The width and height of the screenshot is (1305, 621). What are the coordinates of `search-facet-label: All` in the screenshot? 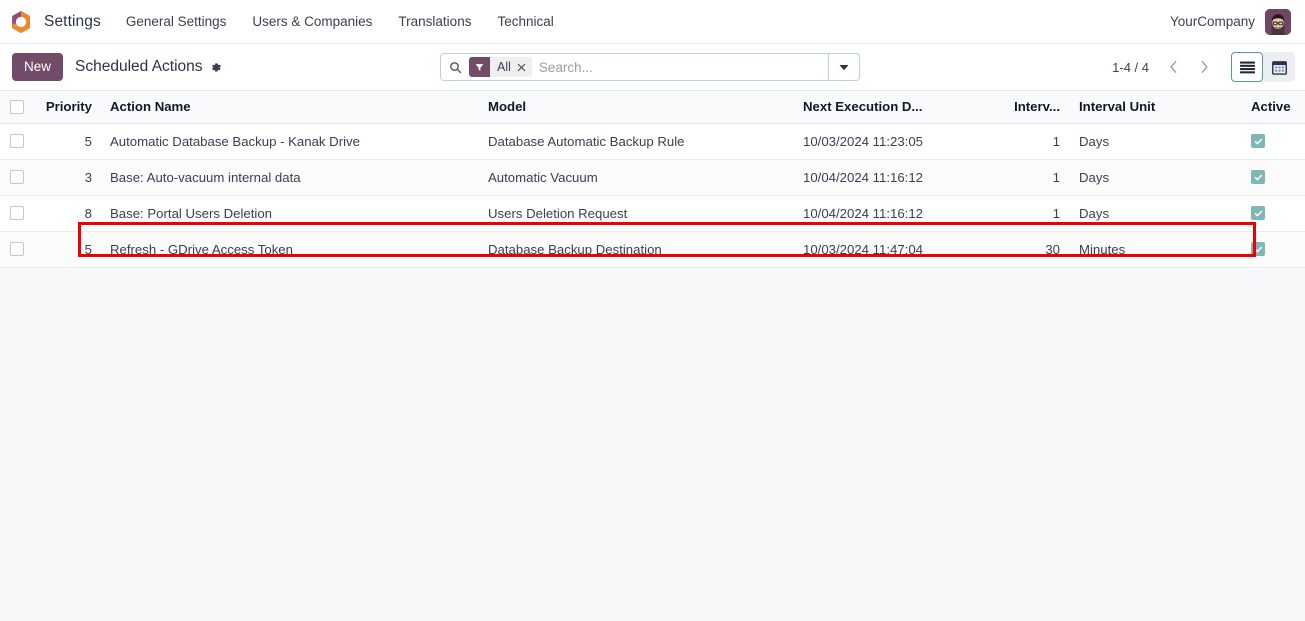 It's located at (504, 67).